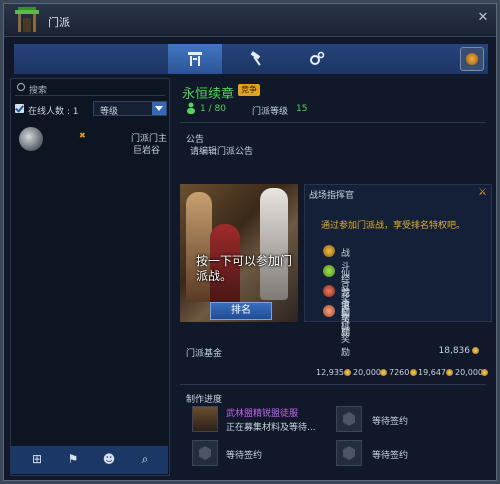 This screenshot has height=484, width=500. I want to click on search-input: 搜索, so click(90, 88).